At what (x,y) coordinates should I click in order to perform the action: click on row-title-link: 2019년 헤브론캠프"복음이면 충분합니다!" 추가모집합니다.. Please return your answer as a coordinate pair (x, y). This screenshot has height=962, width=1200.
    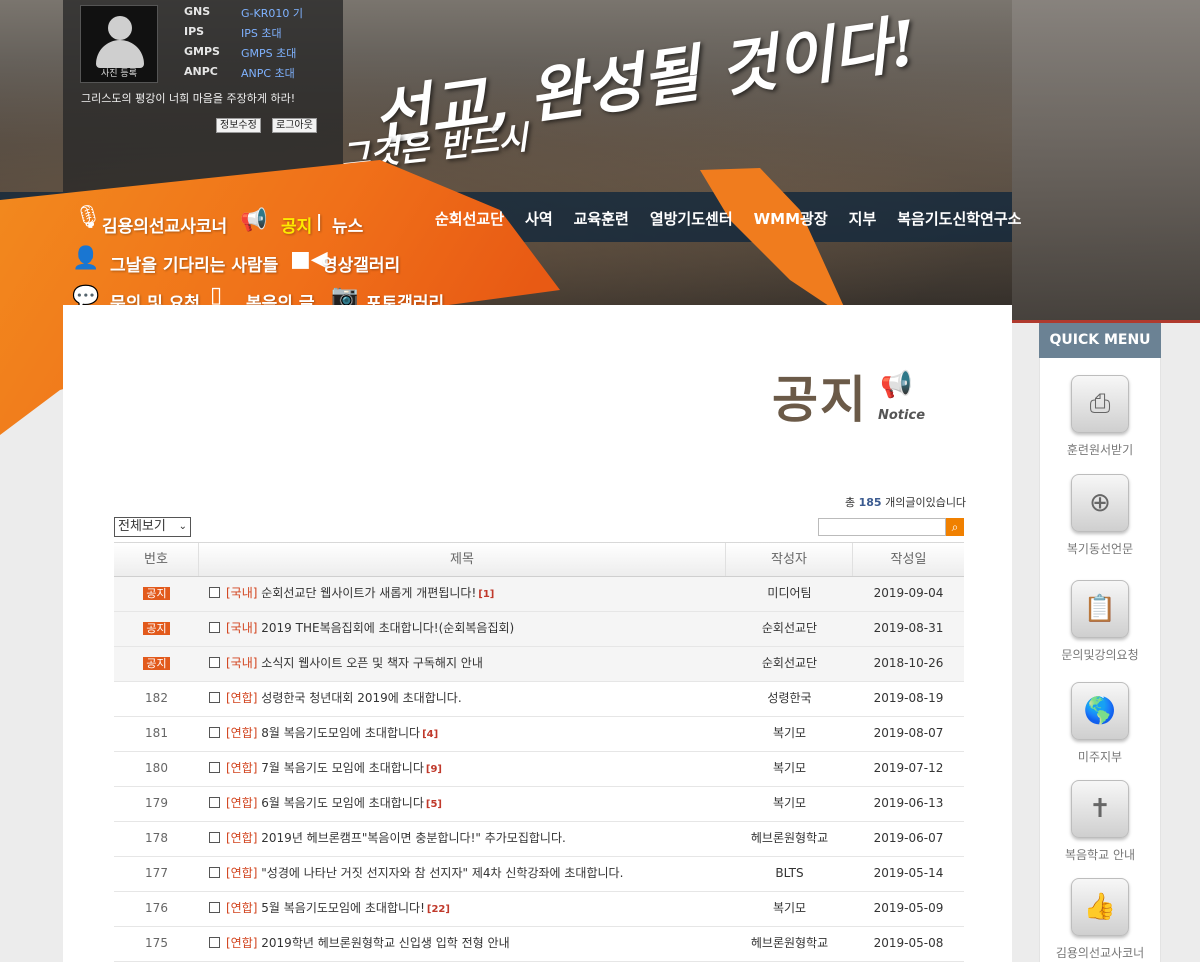
    Looking at the image, I should click on (413, 838).